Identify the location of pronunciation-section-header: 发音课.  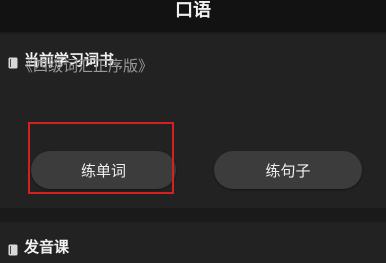
(38, 247).